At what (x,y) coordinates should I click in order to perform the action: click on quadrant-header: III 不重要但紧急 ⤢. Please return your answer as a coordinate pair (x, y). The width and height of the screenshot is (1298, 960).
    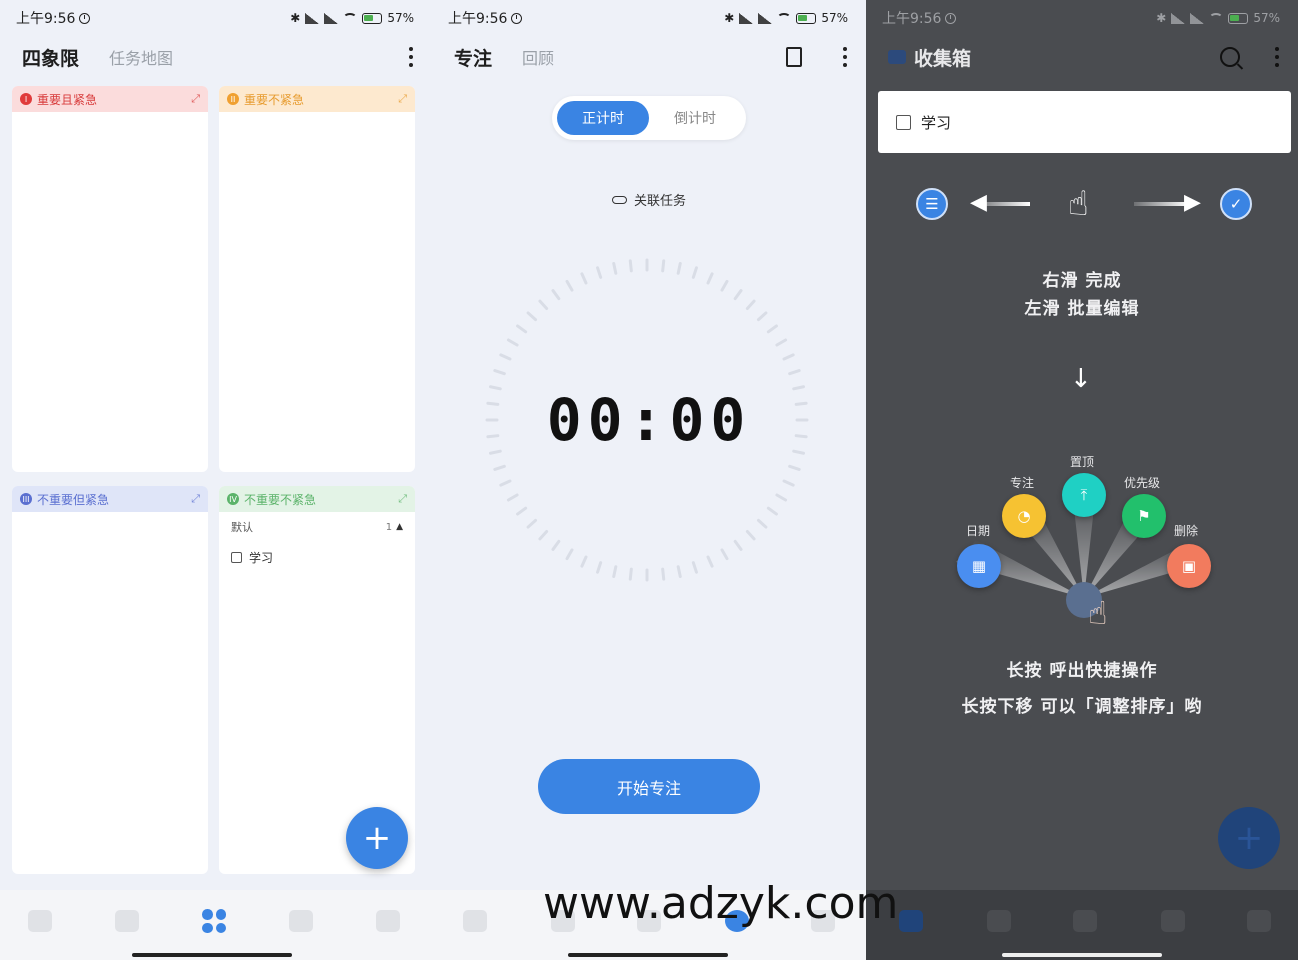
    Looking at the image, I should click on (110, 499).